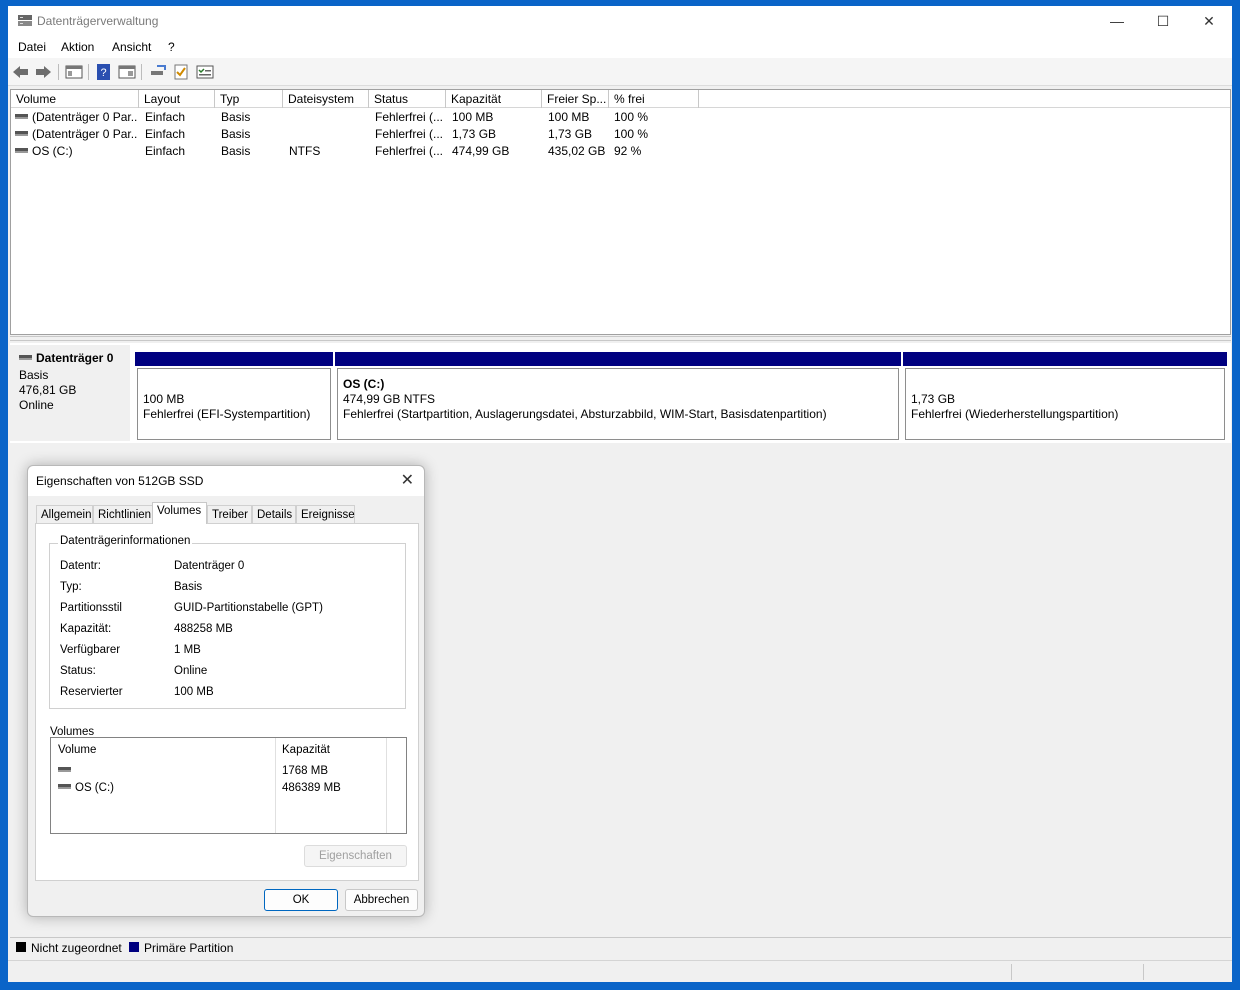  I want to click on title-bar: Datenträgerverwaltung — ☐ ✕, so click(620, 21).